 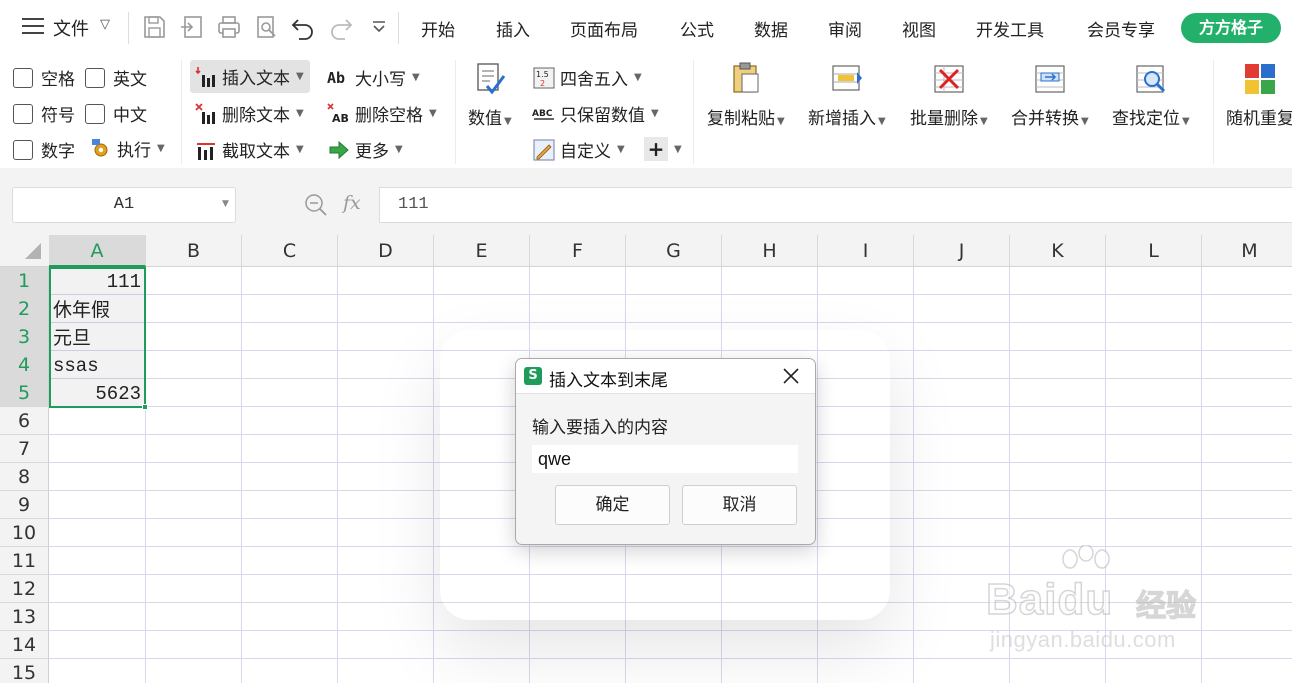 What do you see at coordinates (578, 149) in the screenshot?
I see `custom-button: 自定义 ▼` at bounding box center [578, 149].